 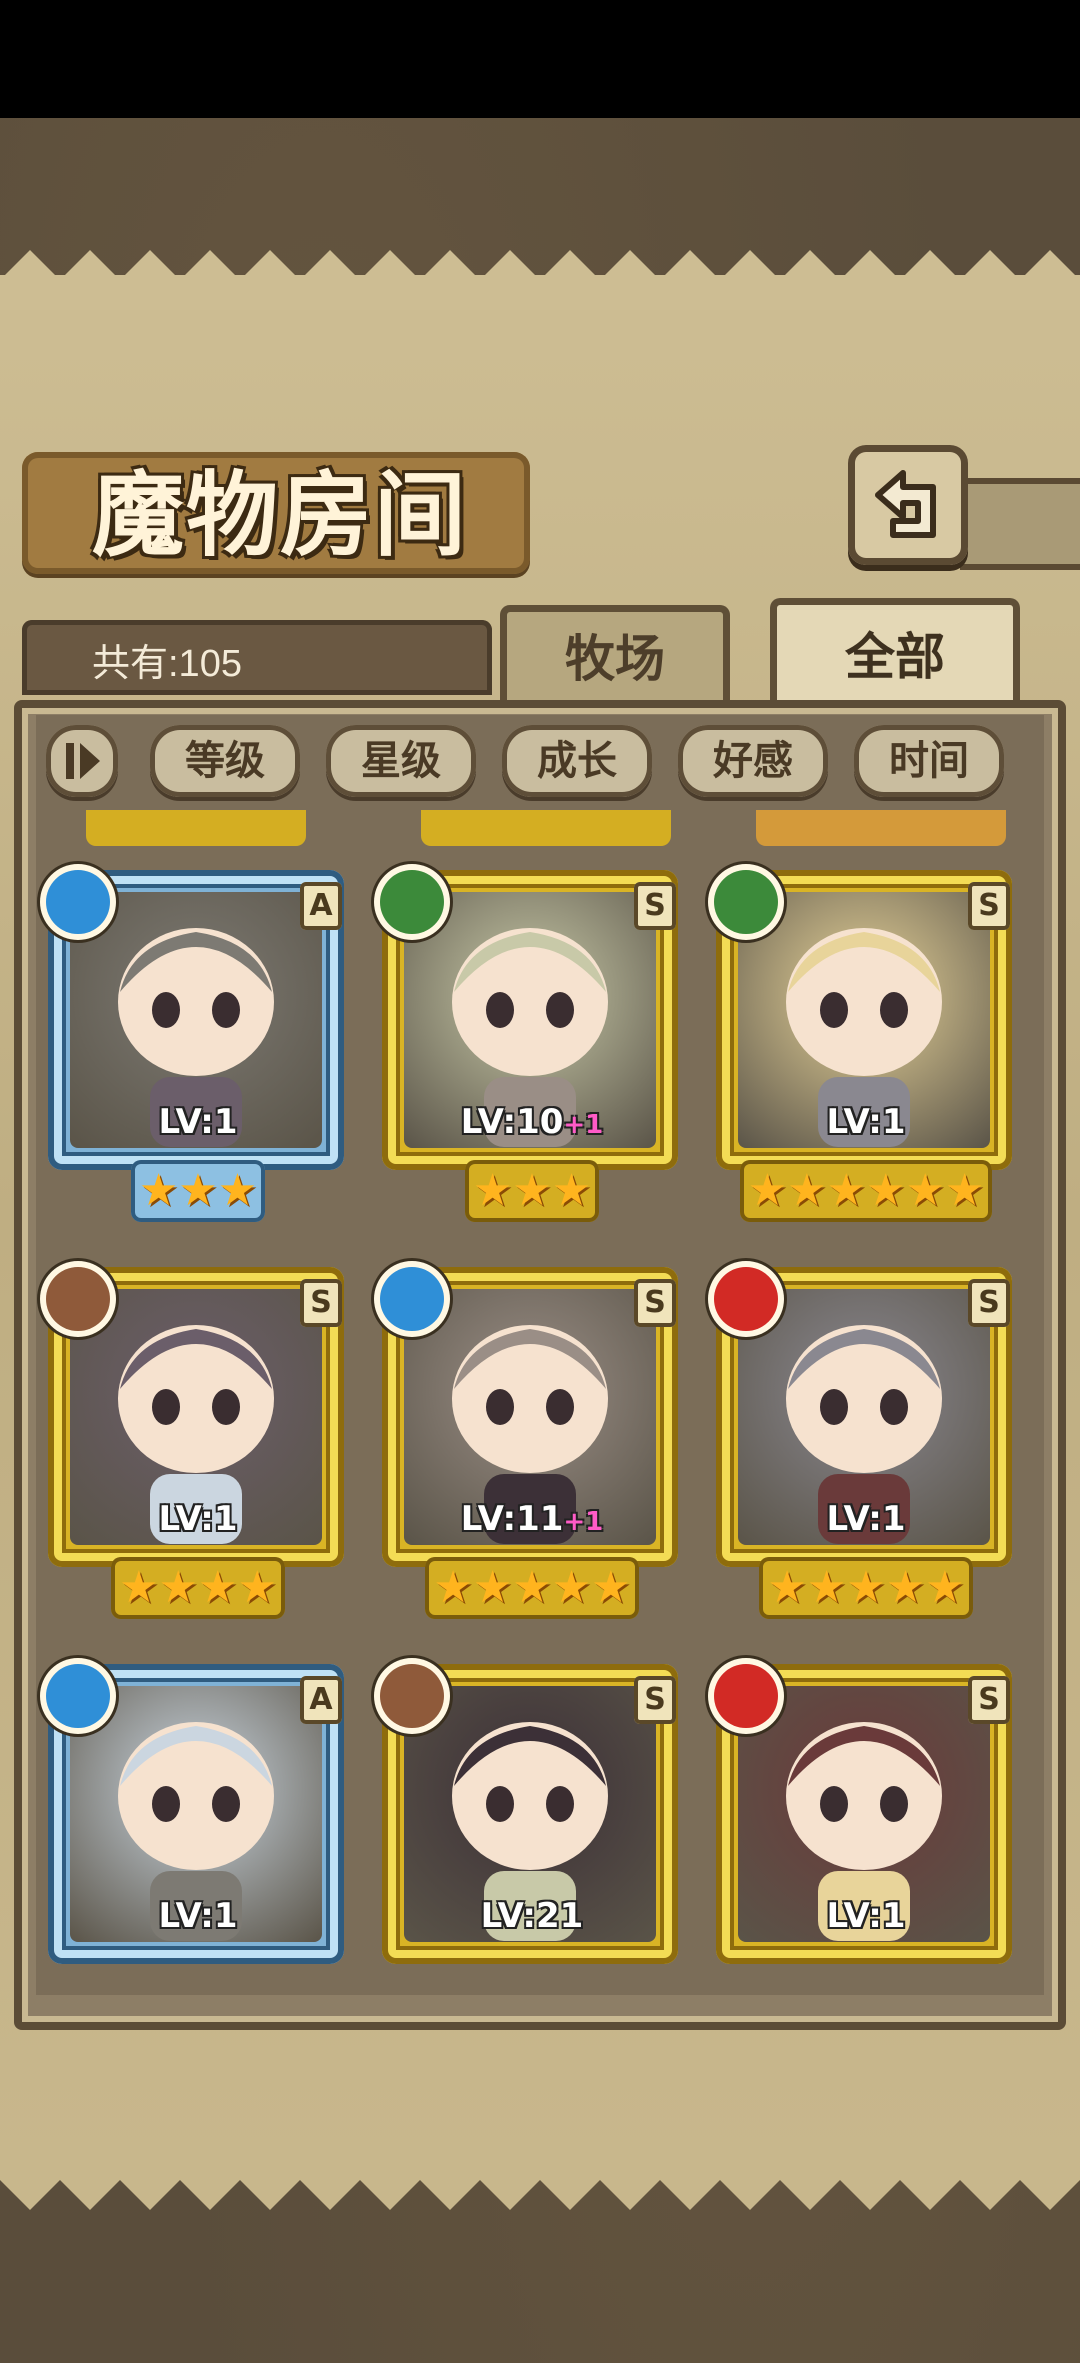 I want to click on level-text: LV:21, so click(x=532, y=1916).